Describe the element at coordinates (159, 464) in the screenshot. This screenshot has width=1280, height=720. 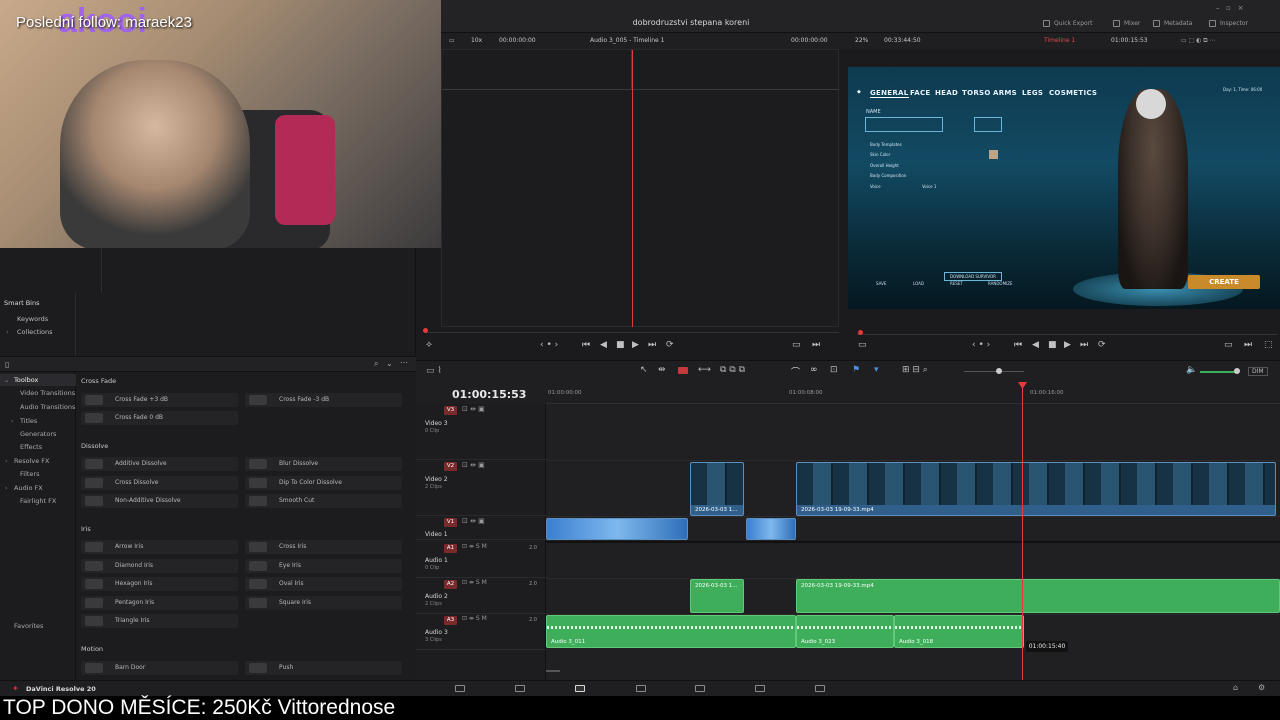
I see `effect-item: Additive Dissolve` at that location.